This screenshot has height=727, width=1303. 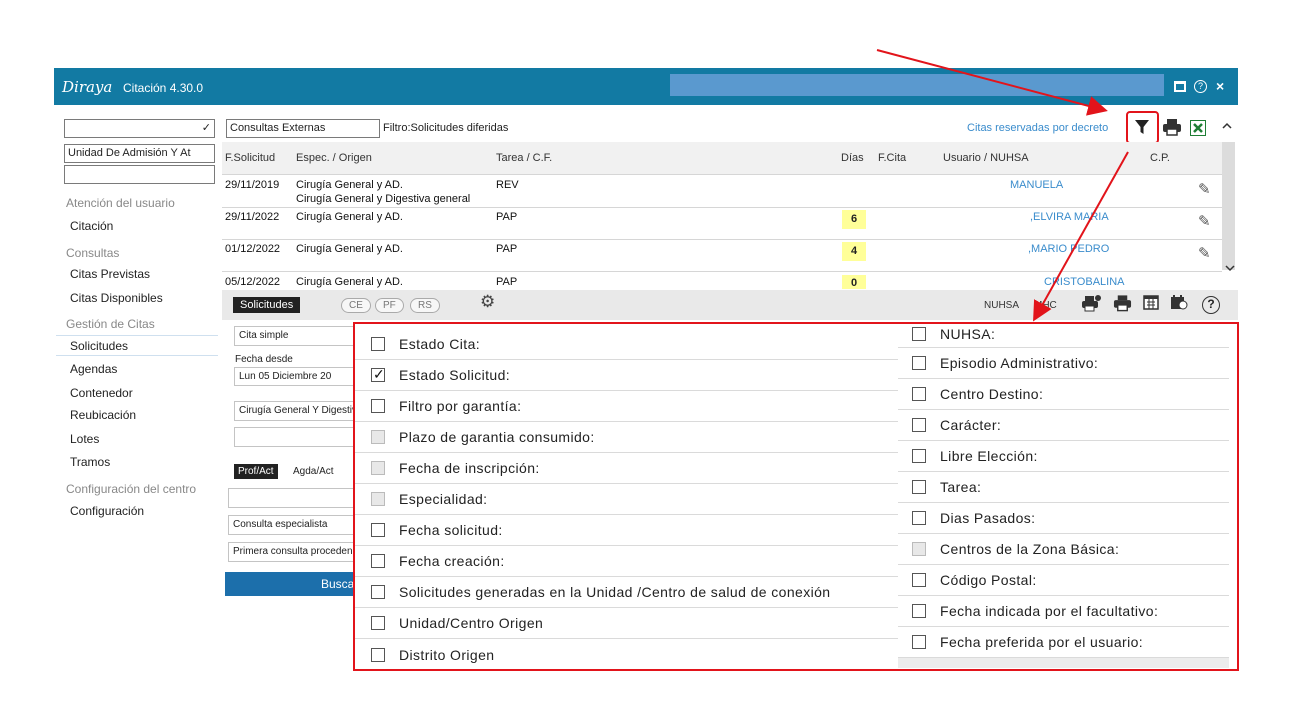 What do you see at coordinates (992, 82) in the screenshot?
I see `annotation-arrow-filter` at bounding box center [992, 82].